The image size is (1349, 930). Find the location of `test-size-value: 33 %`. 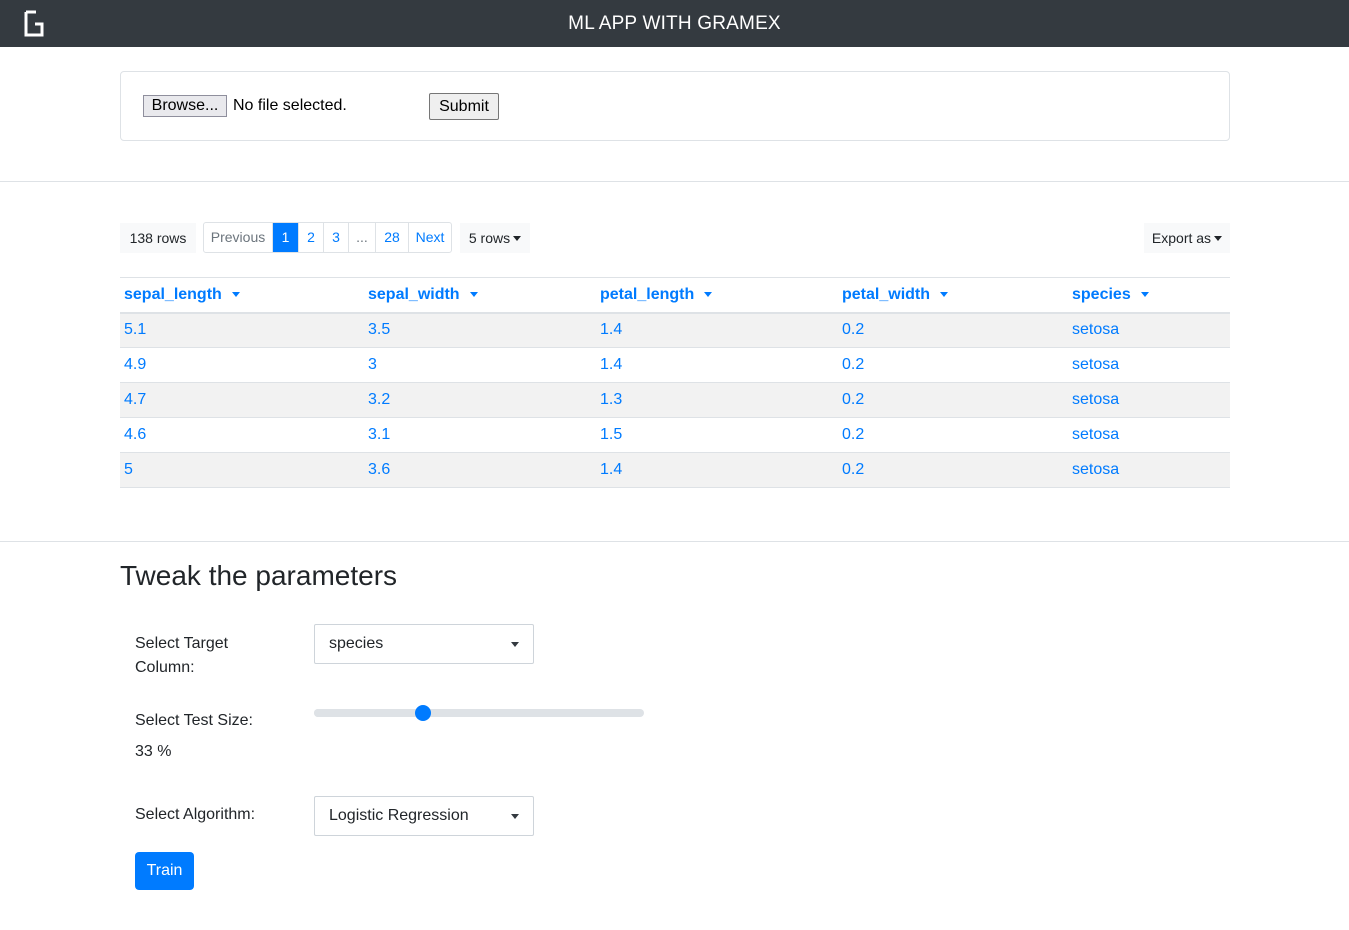

test-size-value: 33 % is located at coordinates (153, 751).